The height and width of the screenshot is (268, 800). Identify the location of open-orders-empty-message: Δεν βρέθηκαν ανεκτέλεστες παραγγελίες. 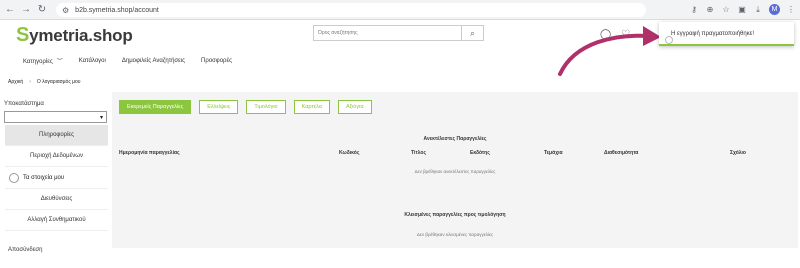
(455, 171).